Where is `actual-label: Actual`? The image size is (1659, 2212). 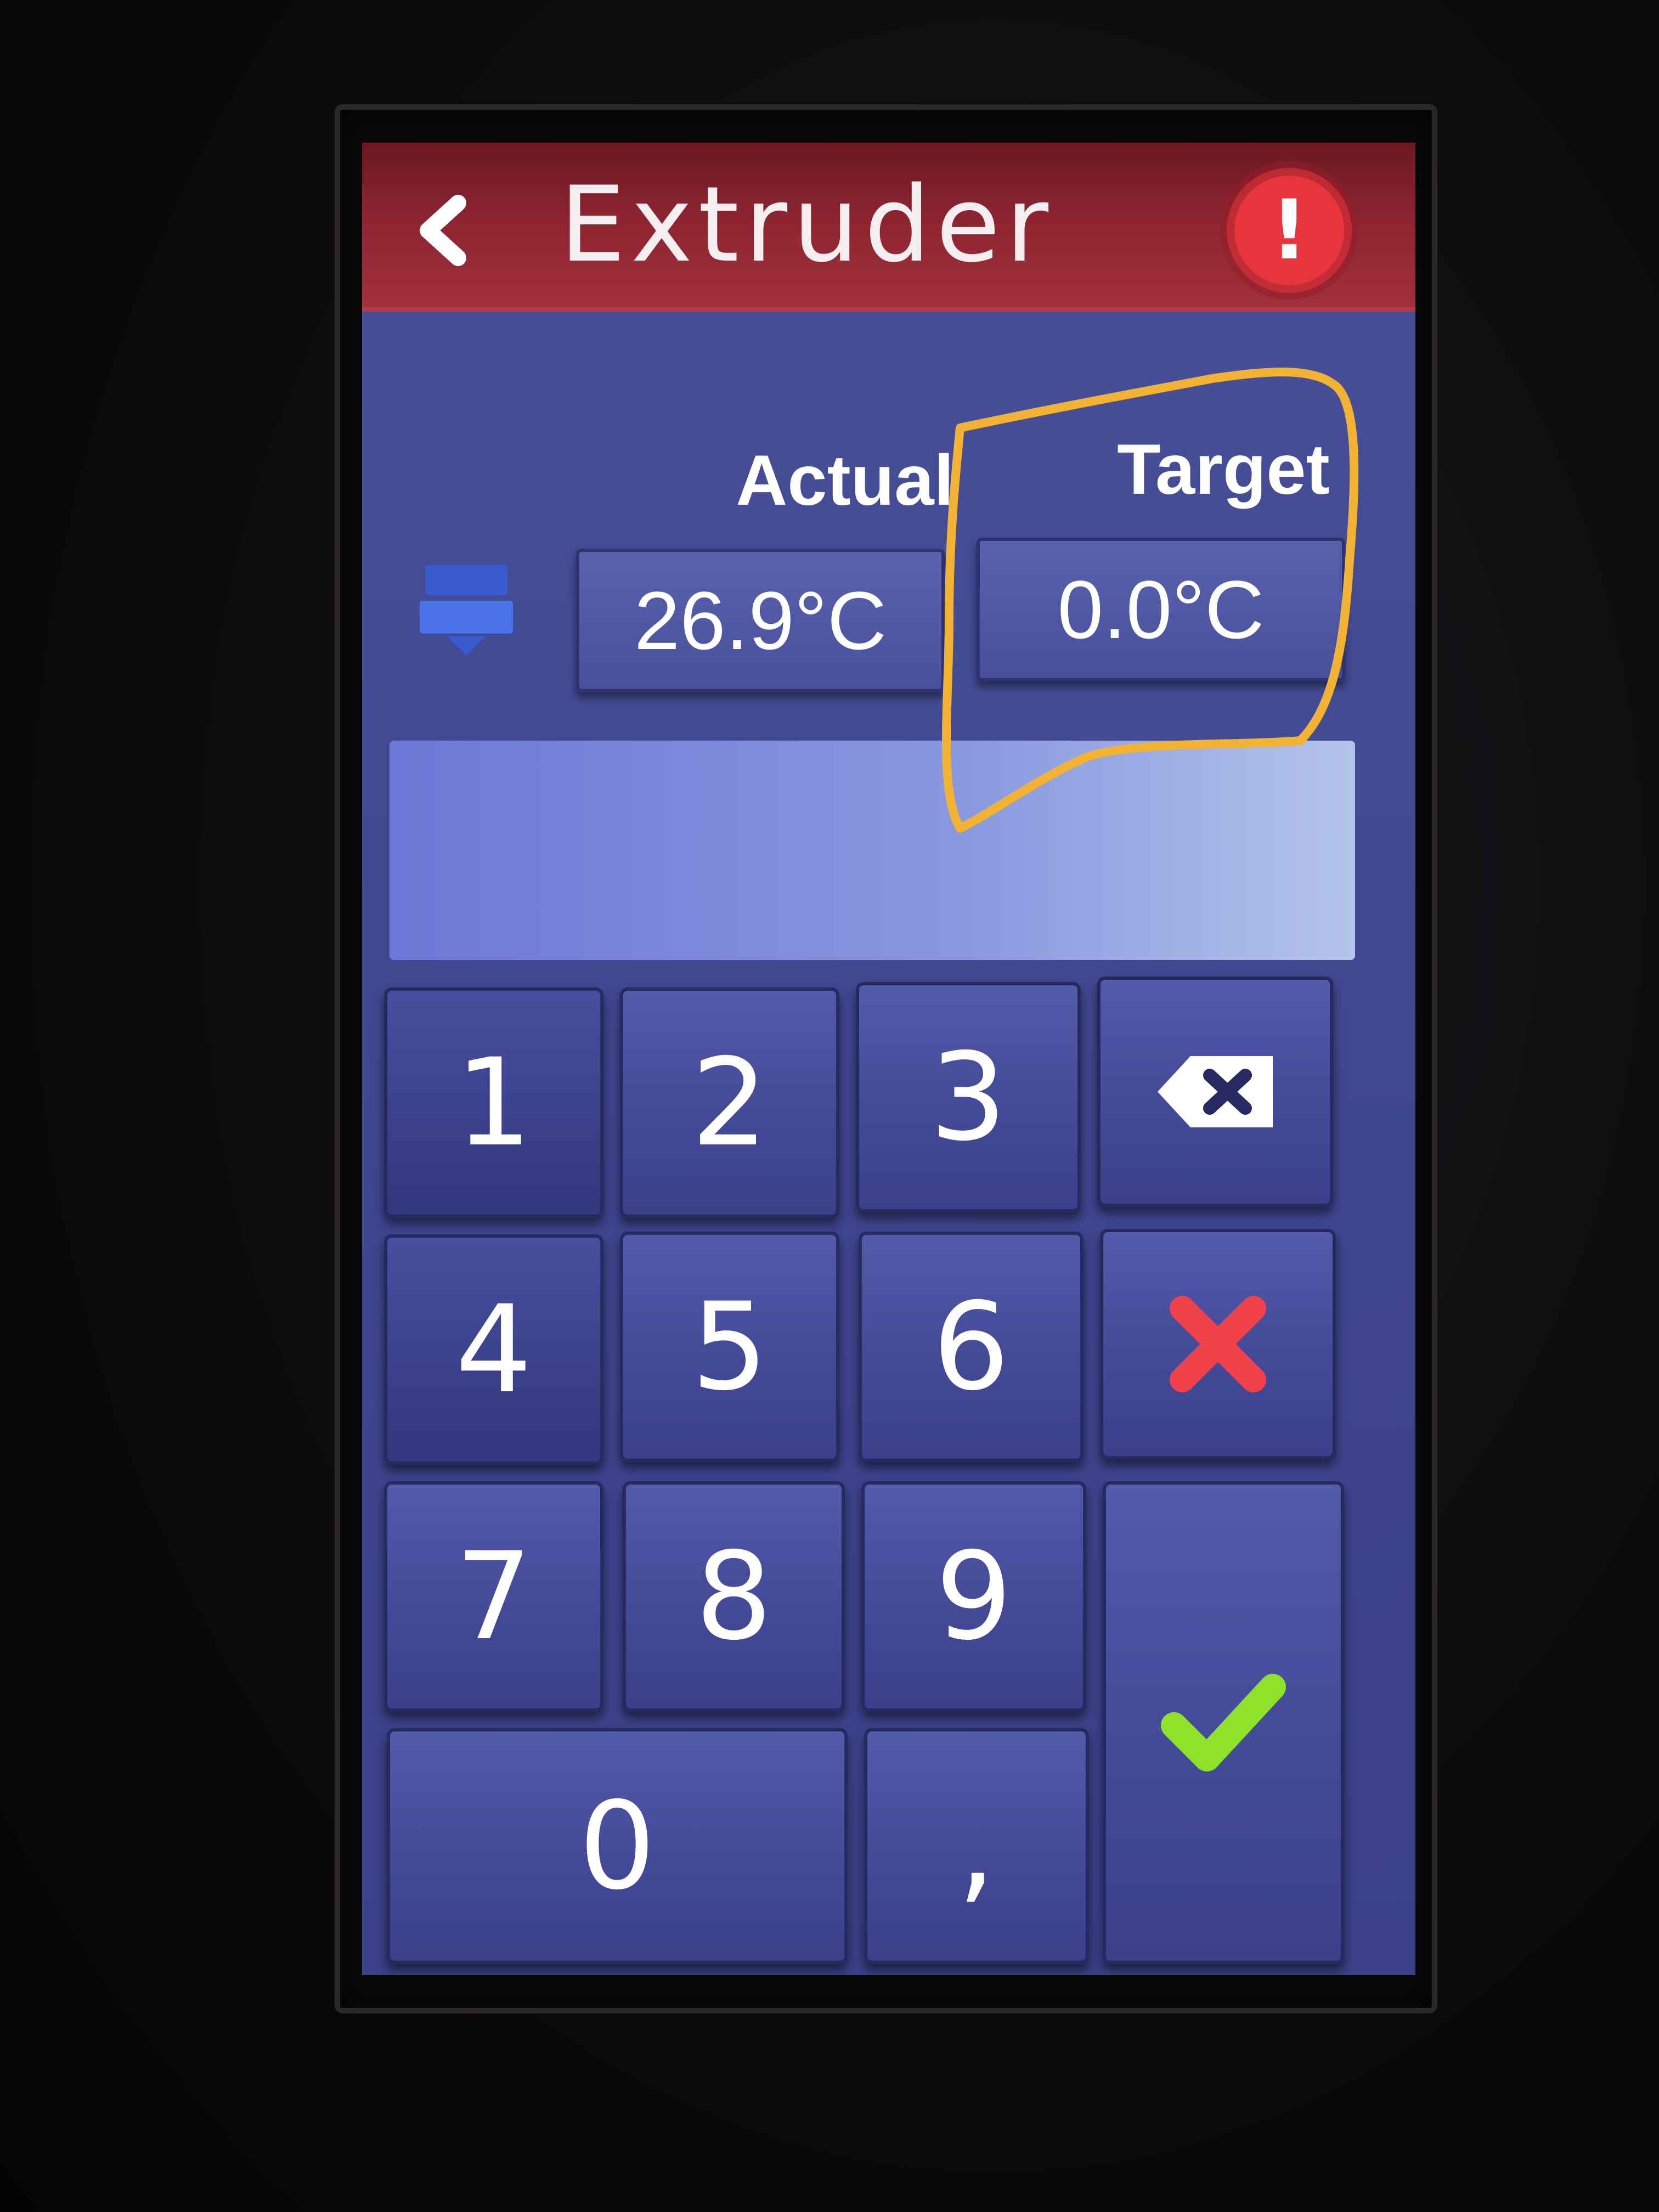
actual-label: Actual is located at coordinates (845, 480).